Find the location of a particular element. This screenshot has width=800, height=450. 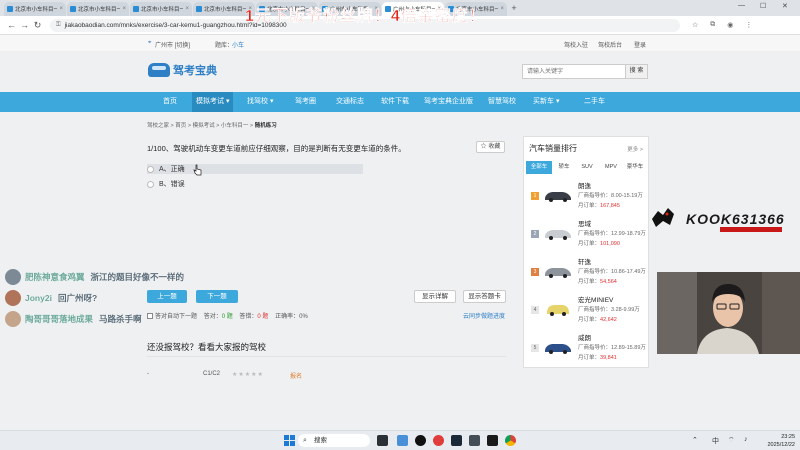

schools-heading: 还没报驾校？看看大家报的驾校 is located at coordinates (207, 347).